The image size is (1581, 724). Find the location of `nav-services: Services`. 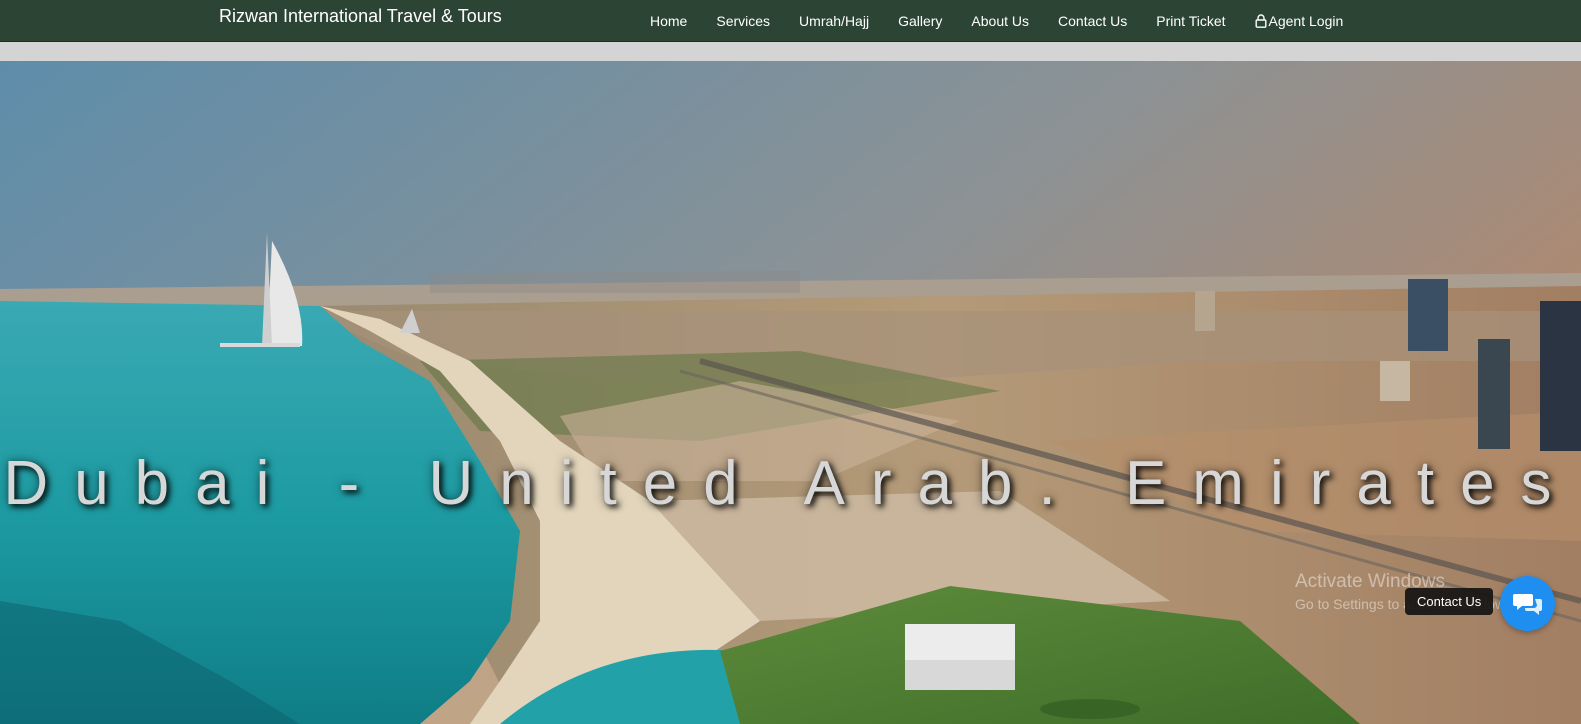

nav-services: Services is located at coordinates (743, 21).